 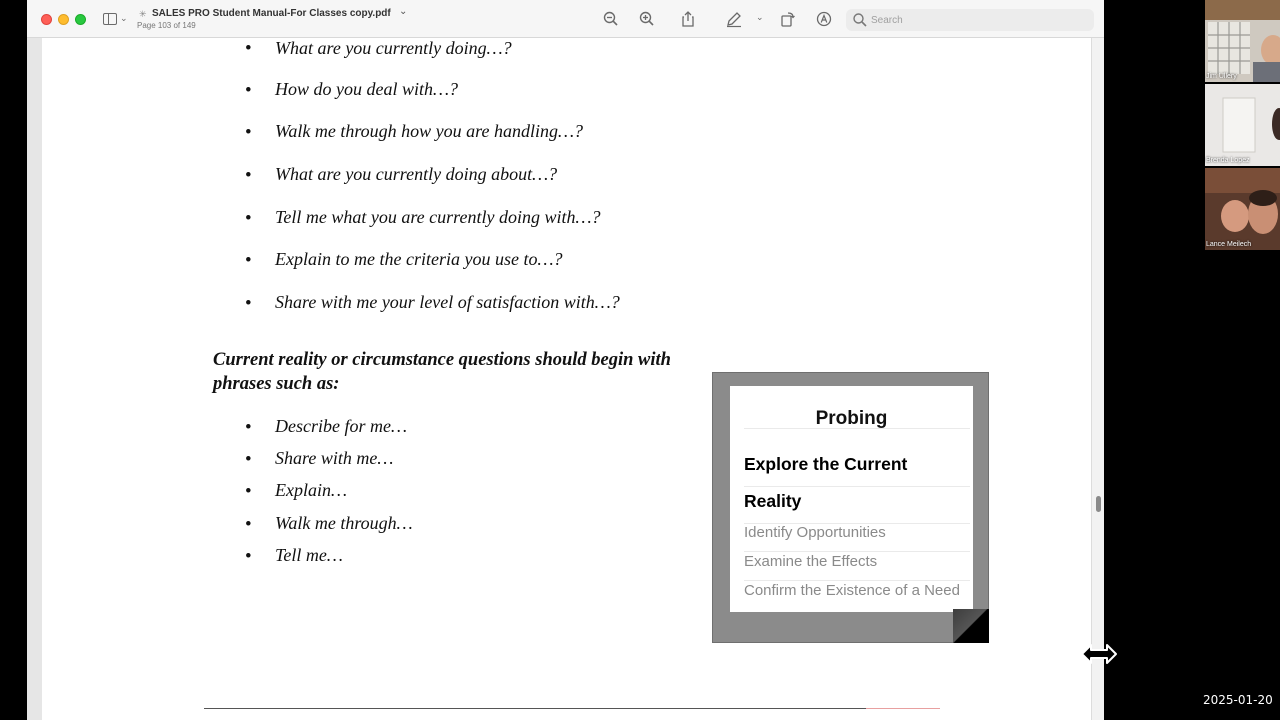 What do you see at coordinates (851, 418) in the screenshot?
I see `probing-title: Probing` at bounding box center [851, 418].